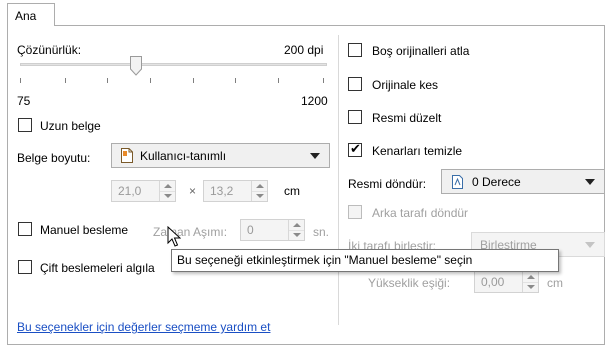 The image size is (611, 351). I want to click on timeout-spinner-arrows, so click(296, 230).